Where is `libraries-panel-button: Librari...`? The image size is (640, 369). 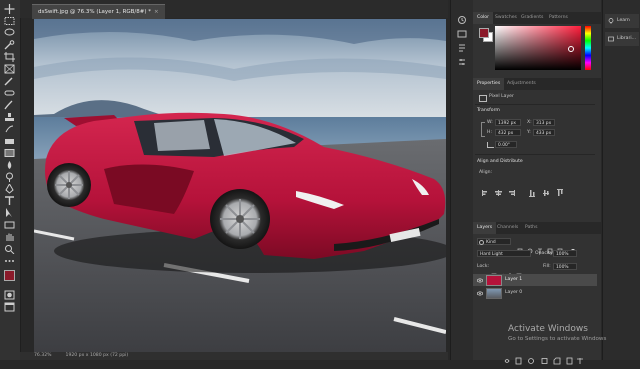
libraries-panel-button: Librari... is located at coordinates (622, 39).